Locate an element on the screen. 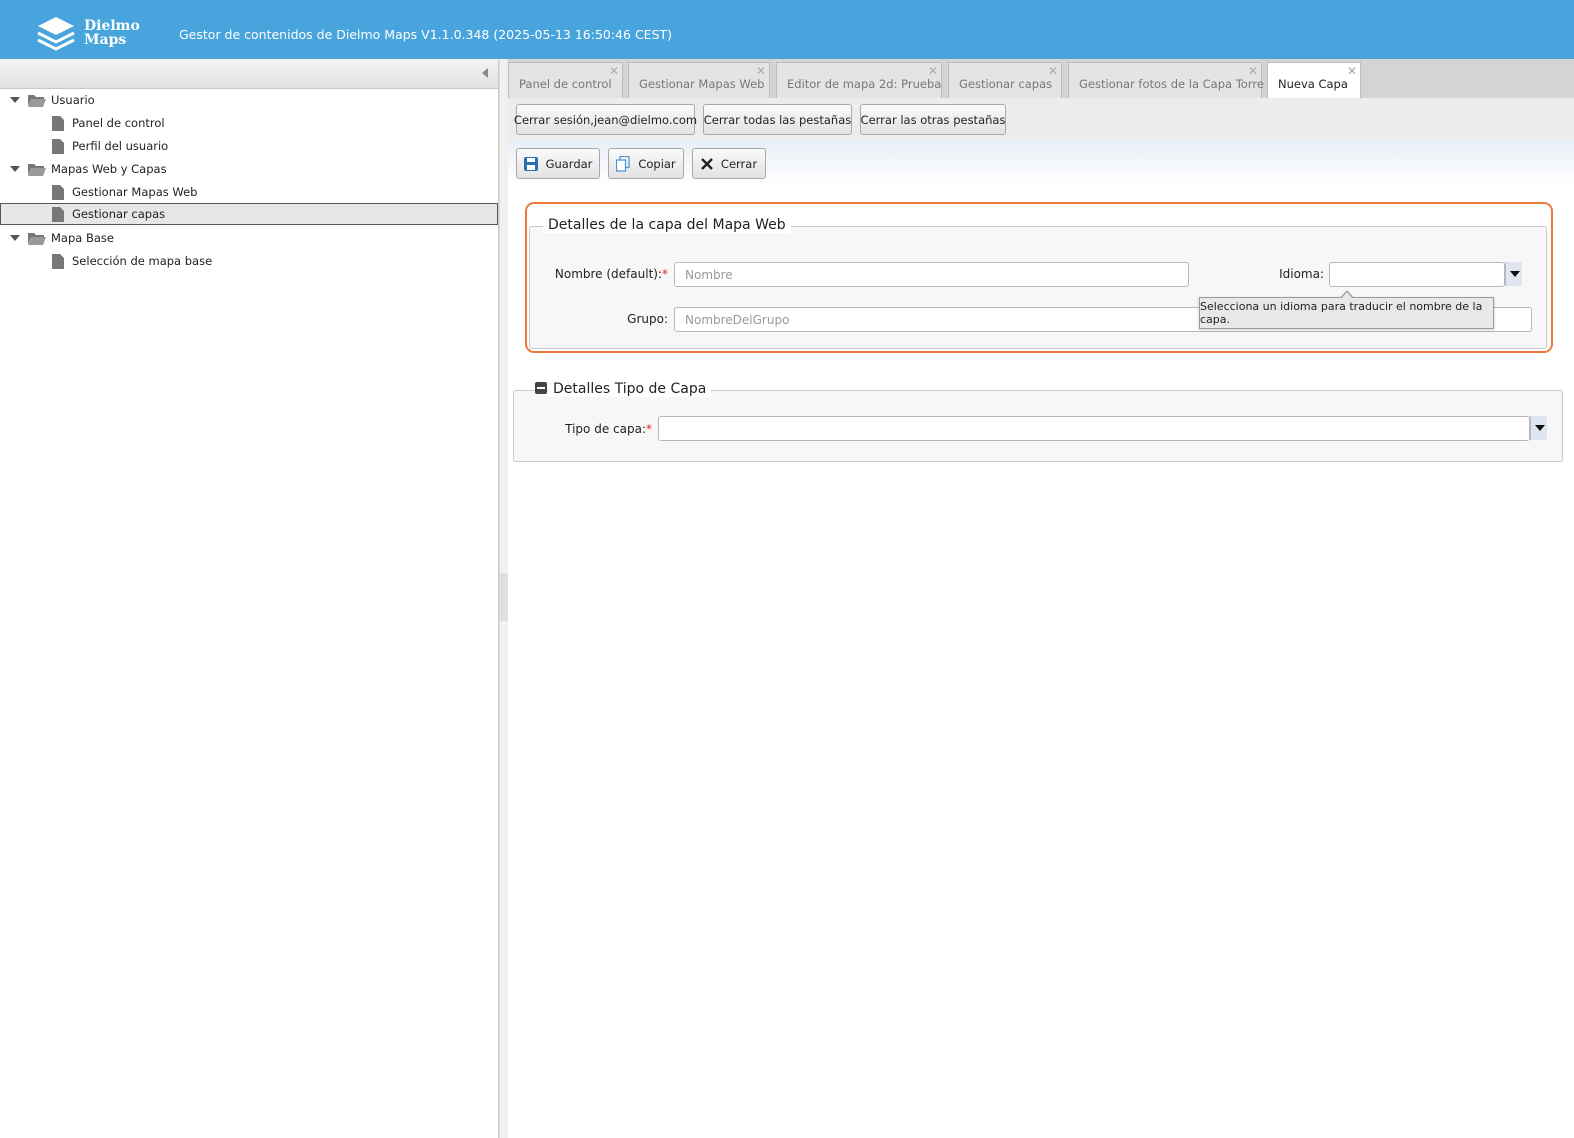 The width and height of the screenshot is (1574, 1138). name-label: Nombre (default):* is located at coordinates (608, 274).